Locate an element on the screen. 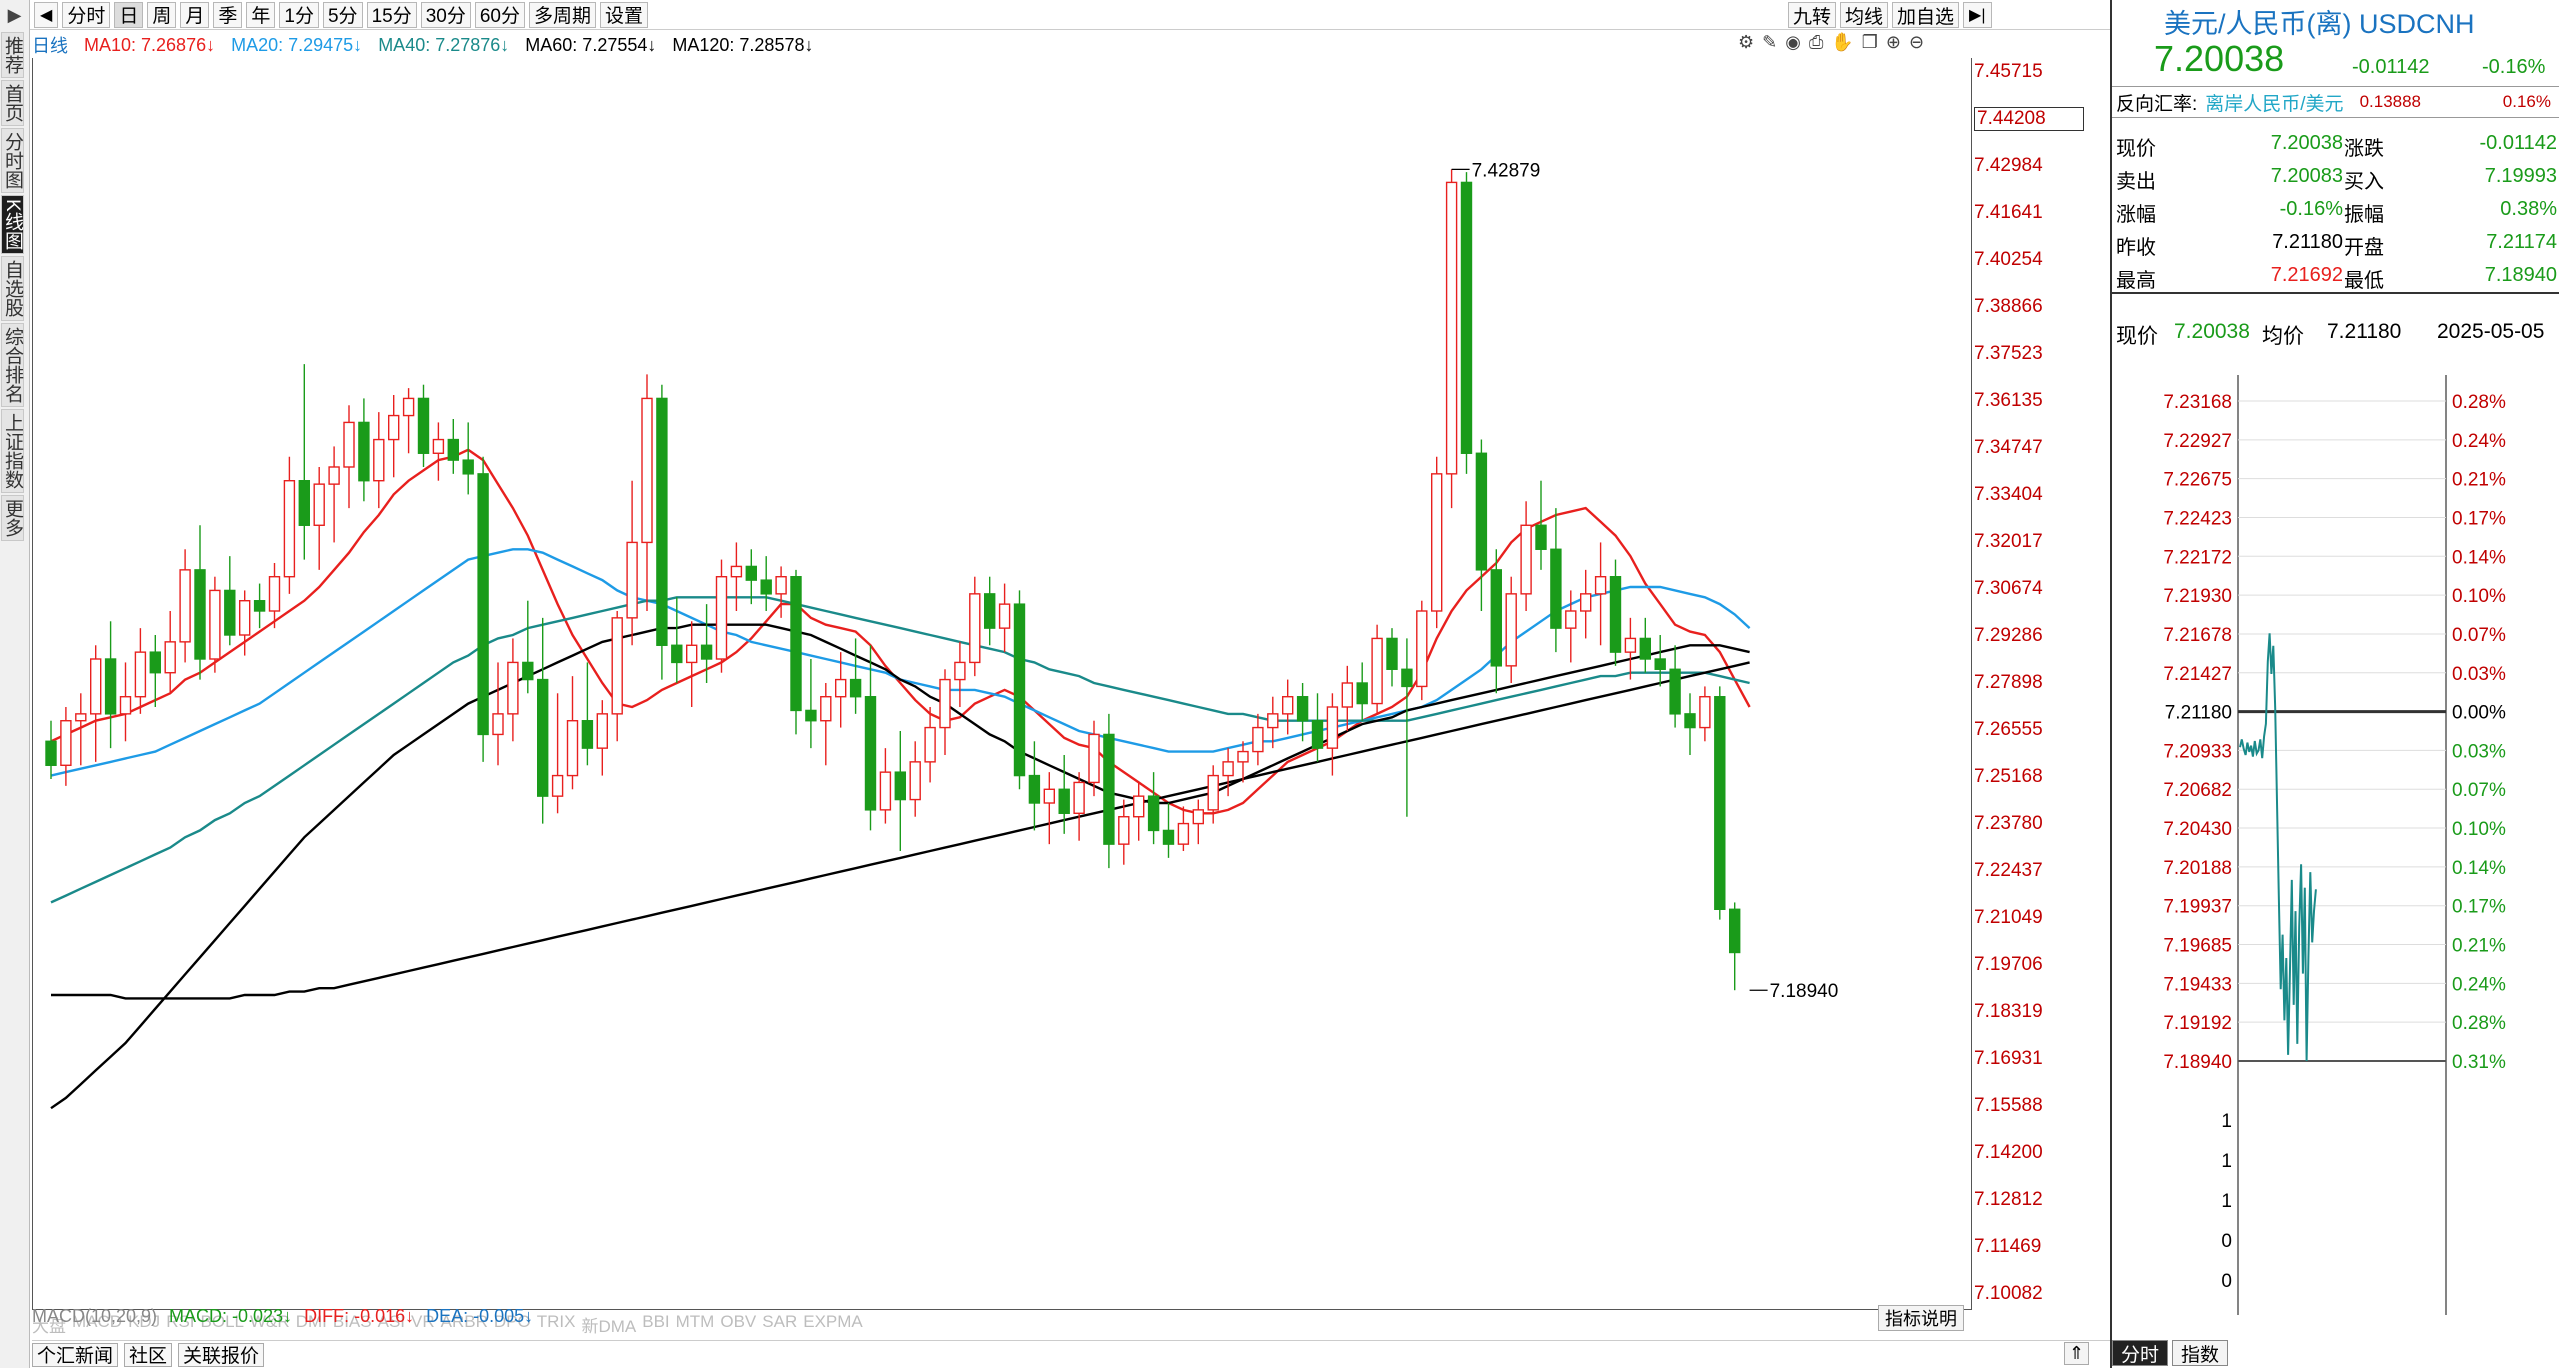 The width and height of the screenshot is (2559, 1368). period-button-3: 月 is located at coordinates (195, 14).